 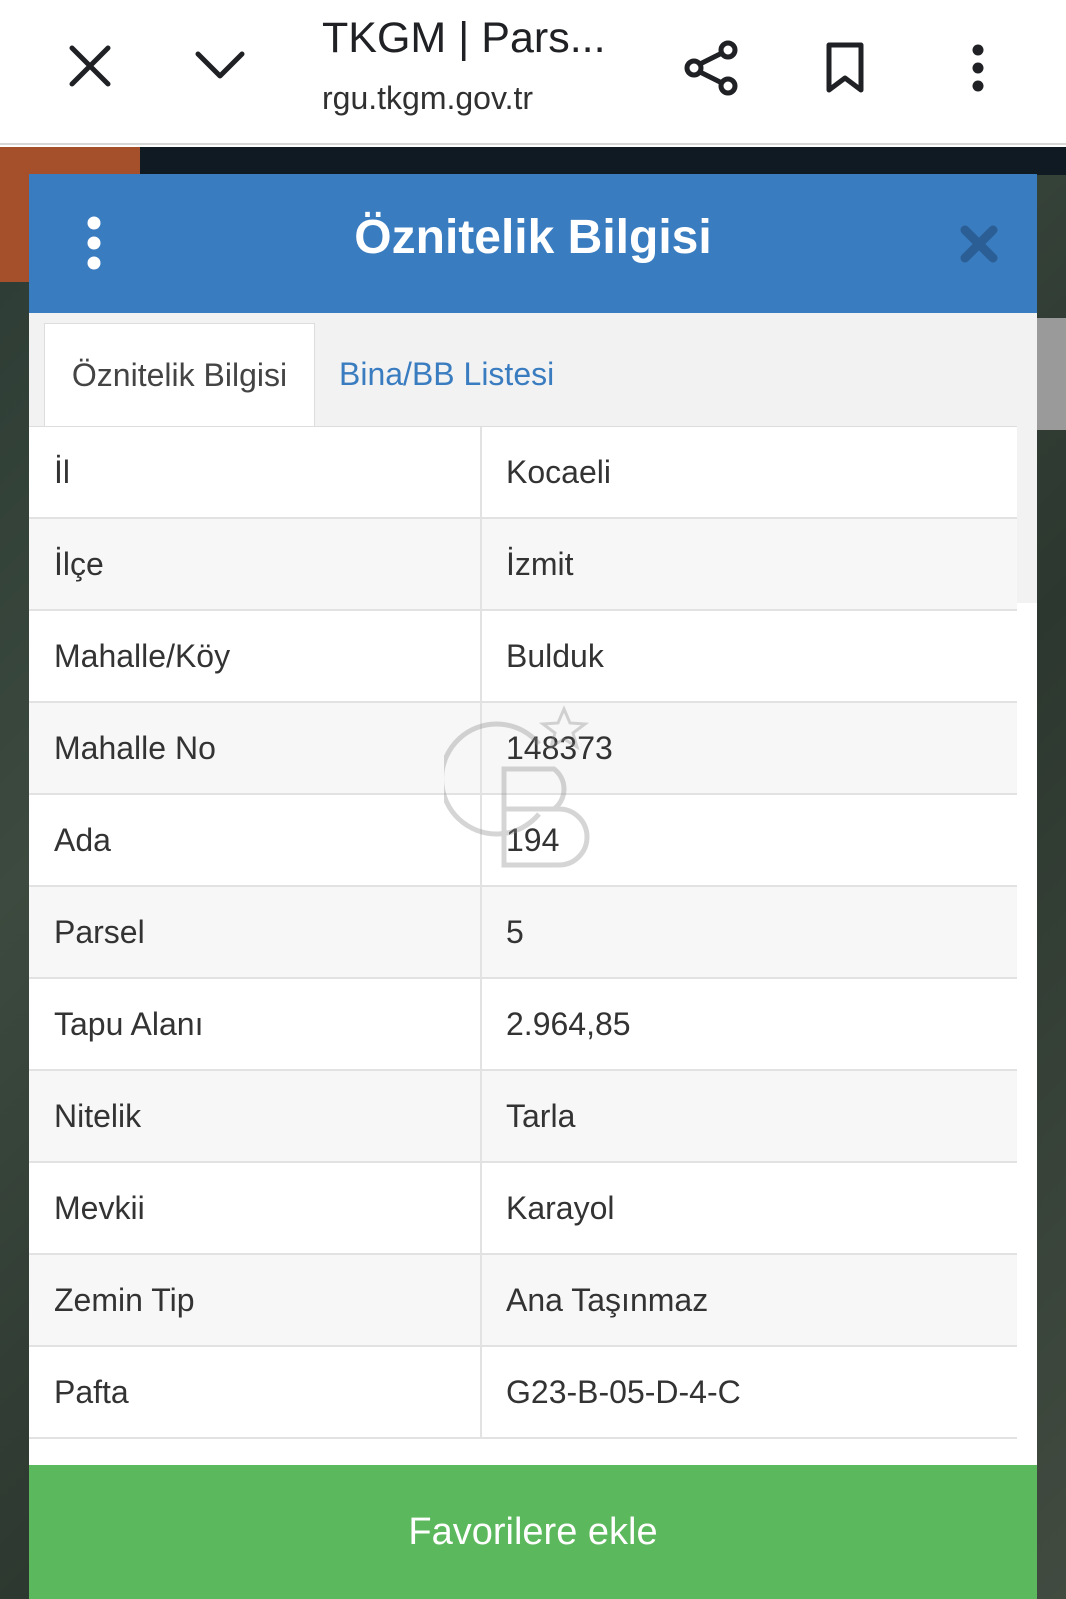 I want to click on table-row: İl Kocaeli, so click(x=523, y=473).